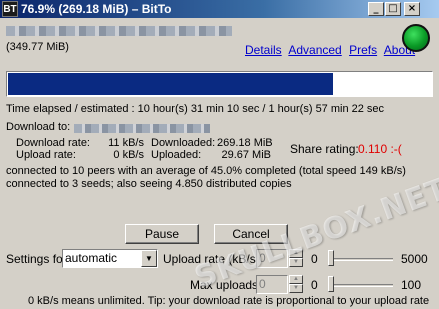  Describe the element at coordinates (183, 143) in the screenshot. I see `downloaded-label: Downloaded:` at that location.